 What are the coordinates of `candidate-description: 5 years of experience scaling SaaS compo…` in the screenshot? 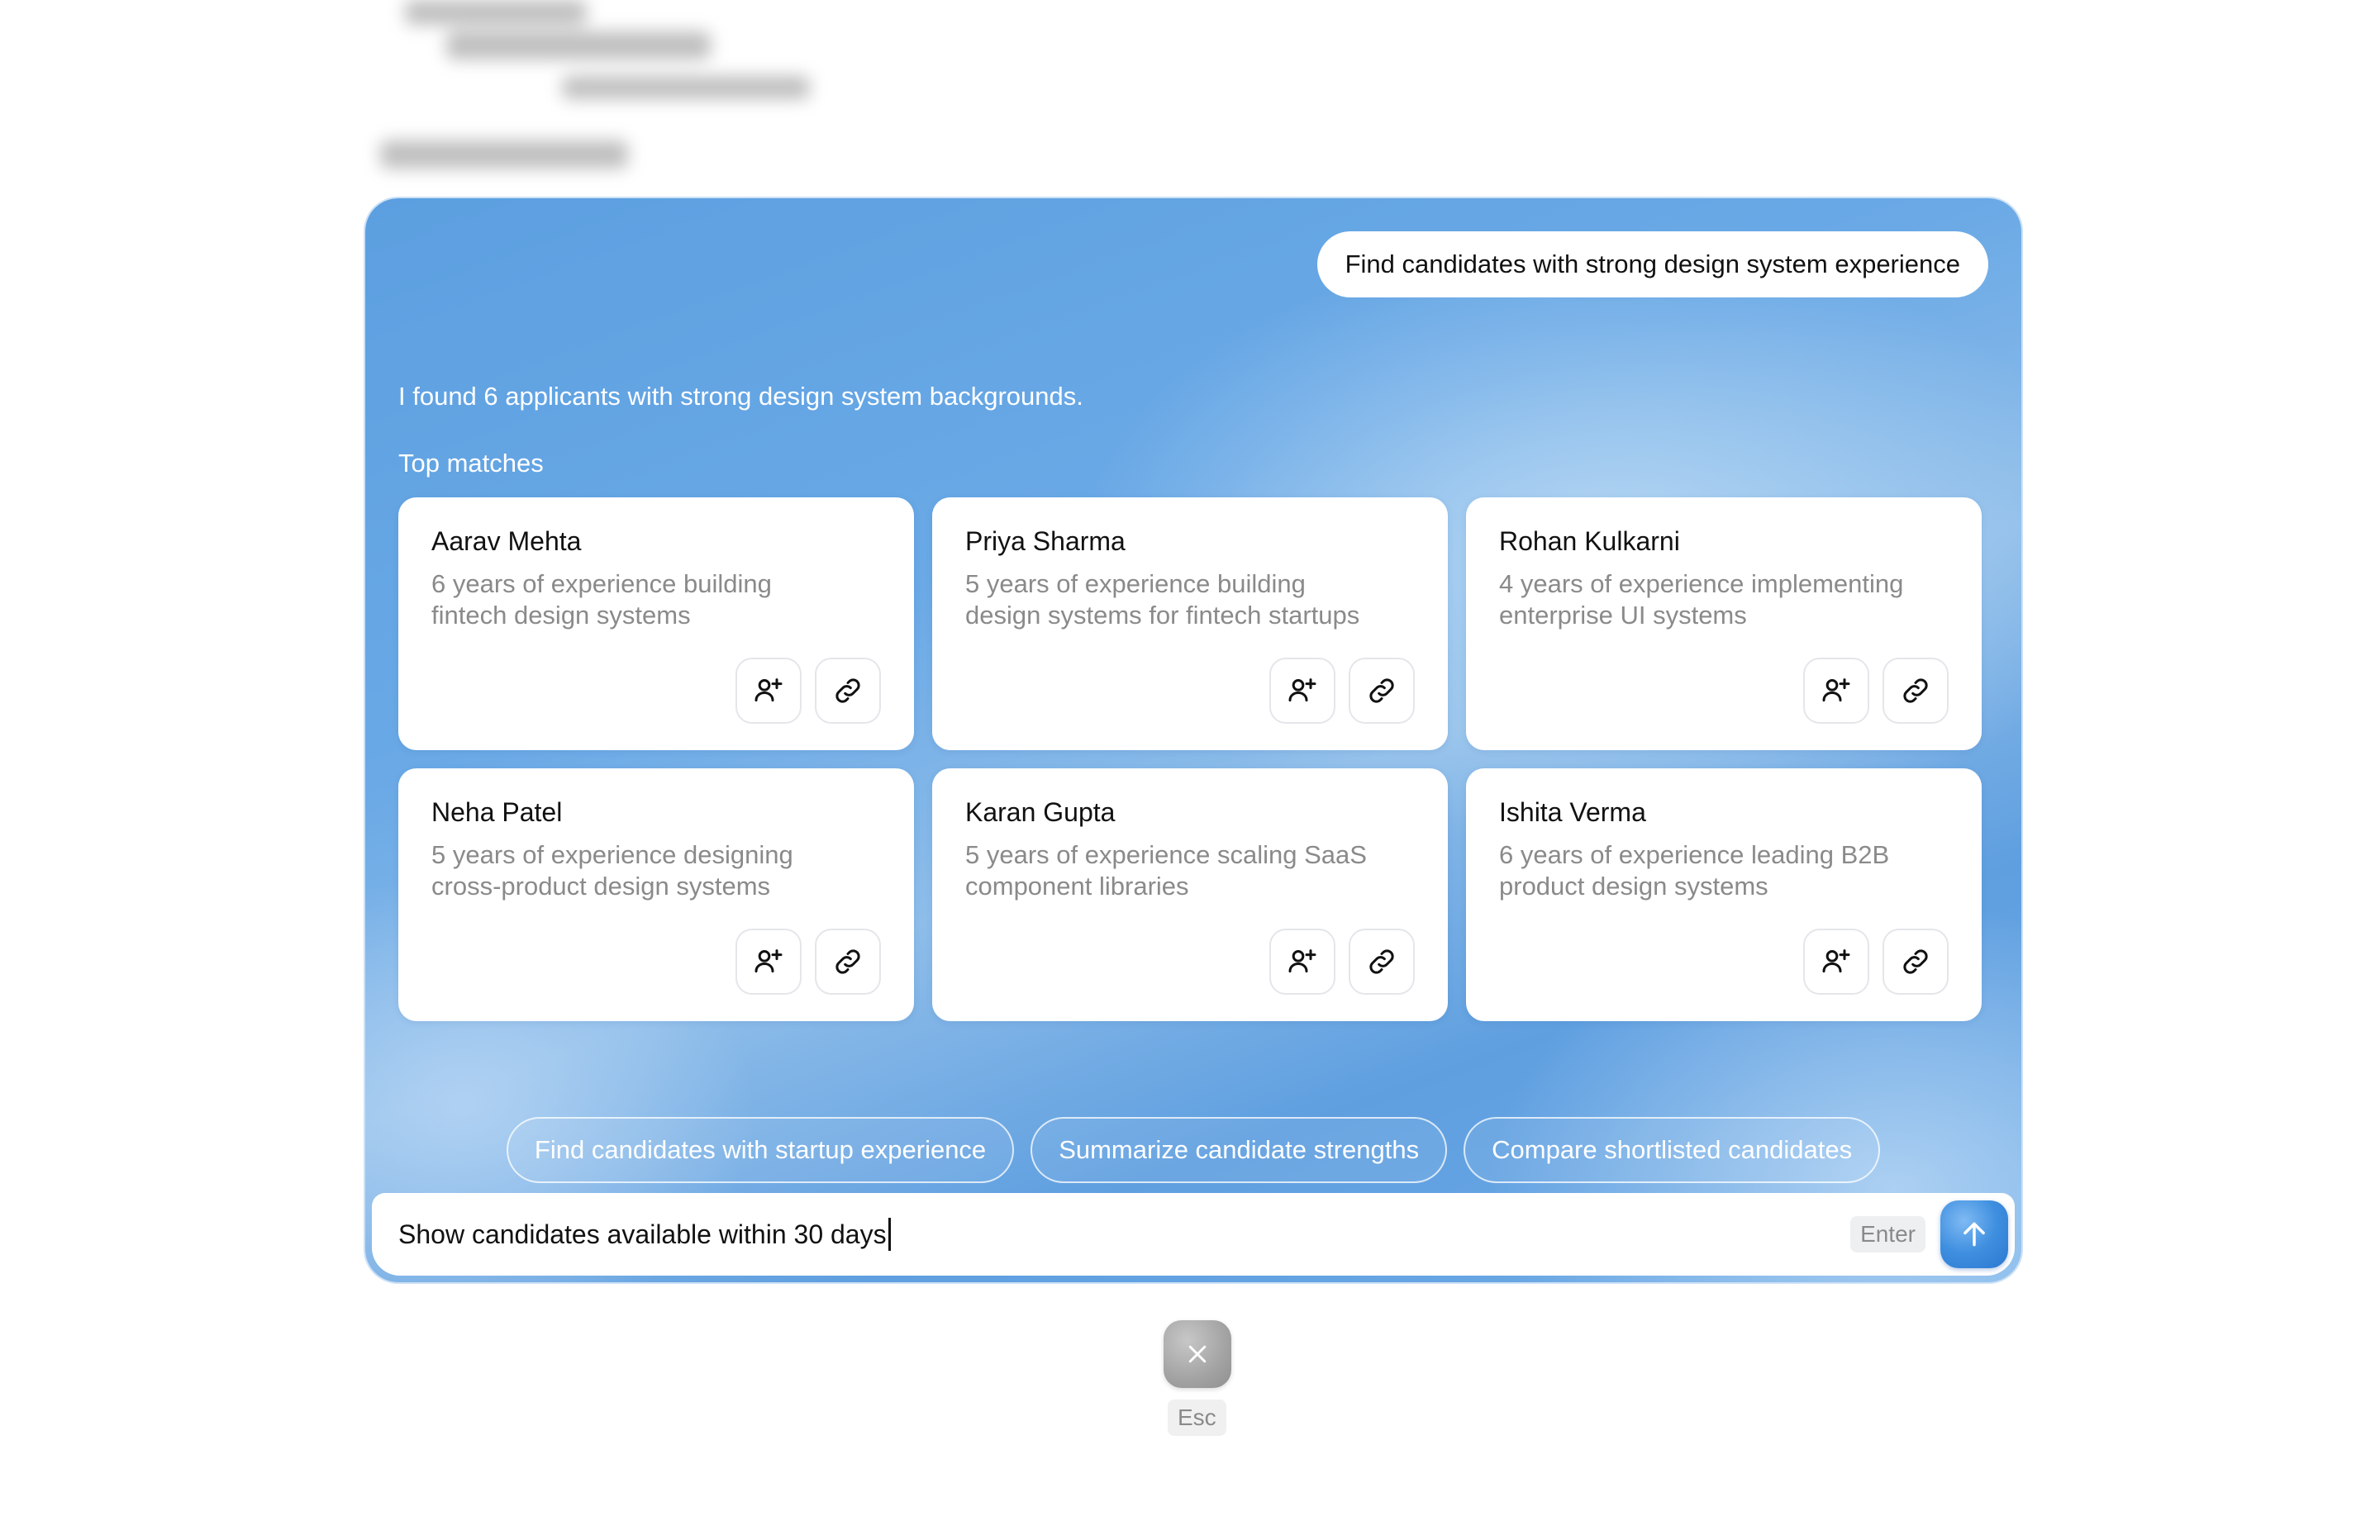 It's located at (1166, 871).